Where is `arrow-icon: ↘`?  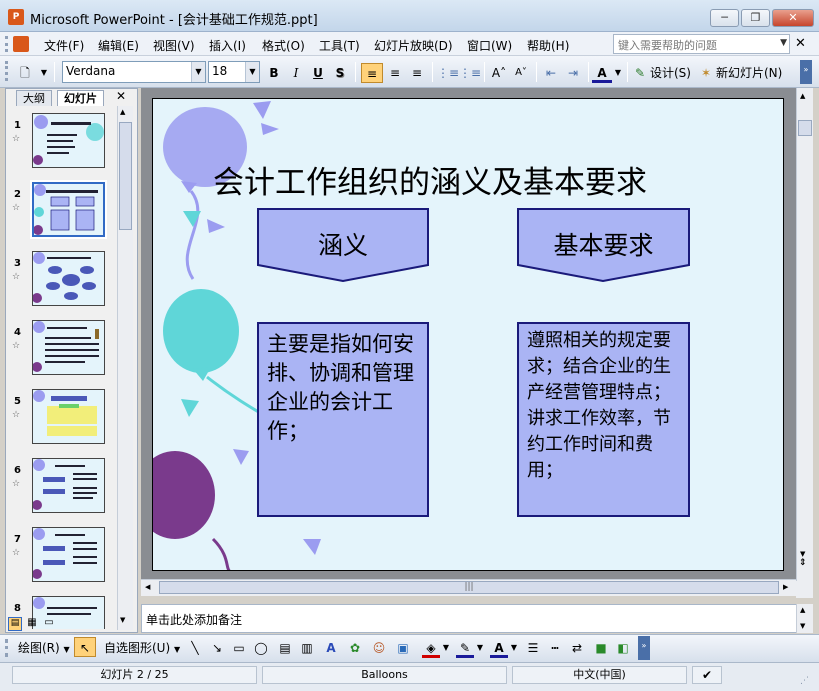 arrow-icon: ↘ is located at coordinates (217, 648).